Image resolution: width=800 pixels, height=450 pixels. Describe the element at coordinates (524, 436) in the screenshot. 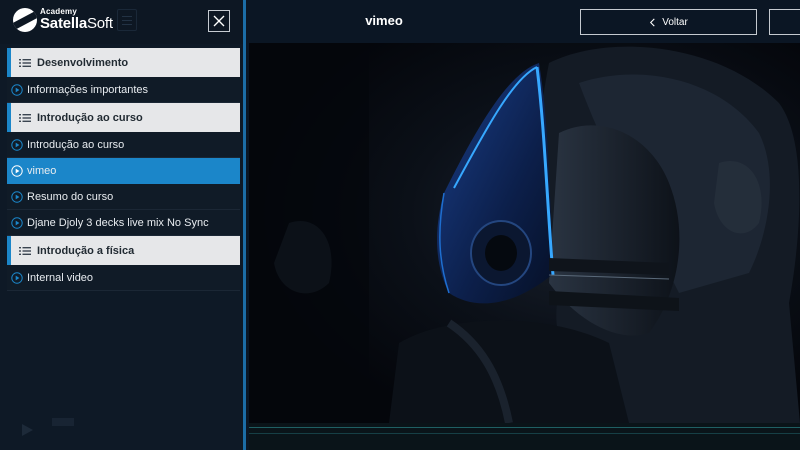

I see `video-controls` at that location.